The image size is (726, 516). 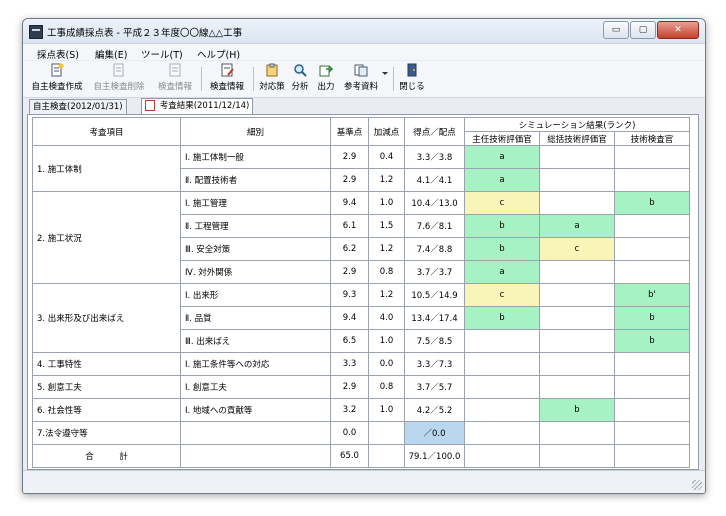 I want to click on menu-sheet: 採点表(S), so click(x=58, y=54).